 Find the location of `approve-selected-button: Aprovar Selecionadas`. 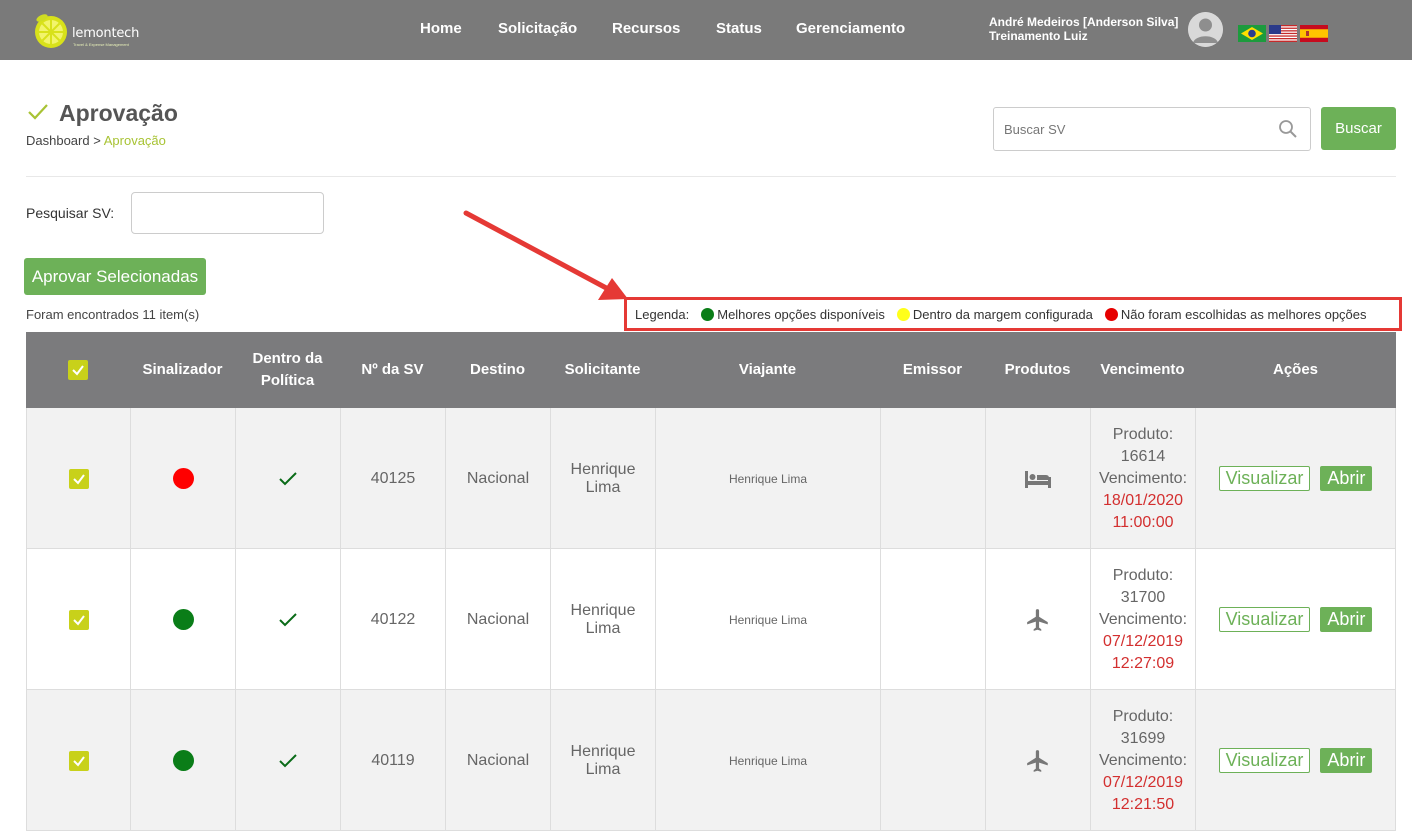

approve-selected-button: Aprovar Selecionadas is located at coordinates (115, 276).